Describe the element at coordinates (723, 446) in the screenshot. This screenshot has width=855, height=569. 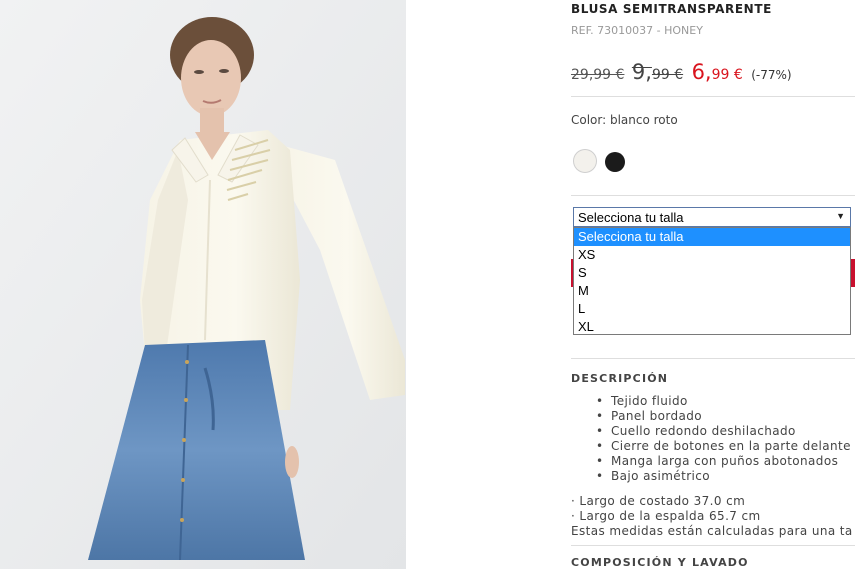
I see `list-item: Cierre de botones en la parte delante` at that location.